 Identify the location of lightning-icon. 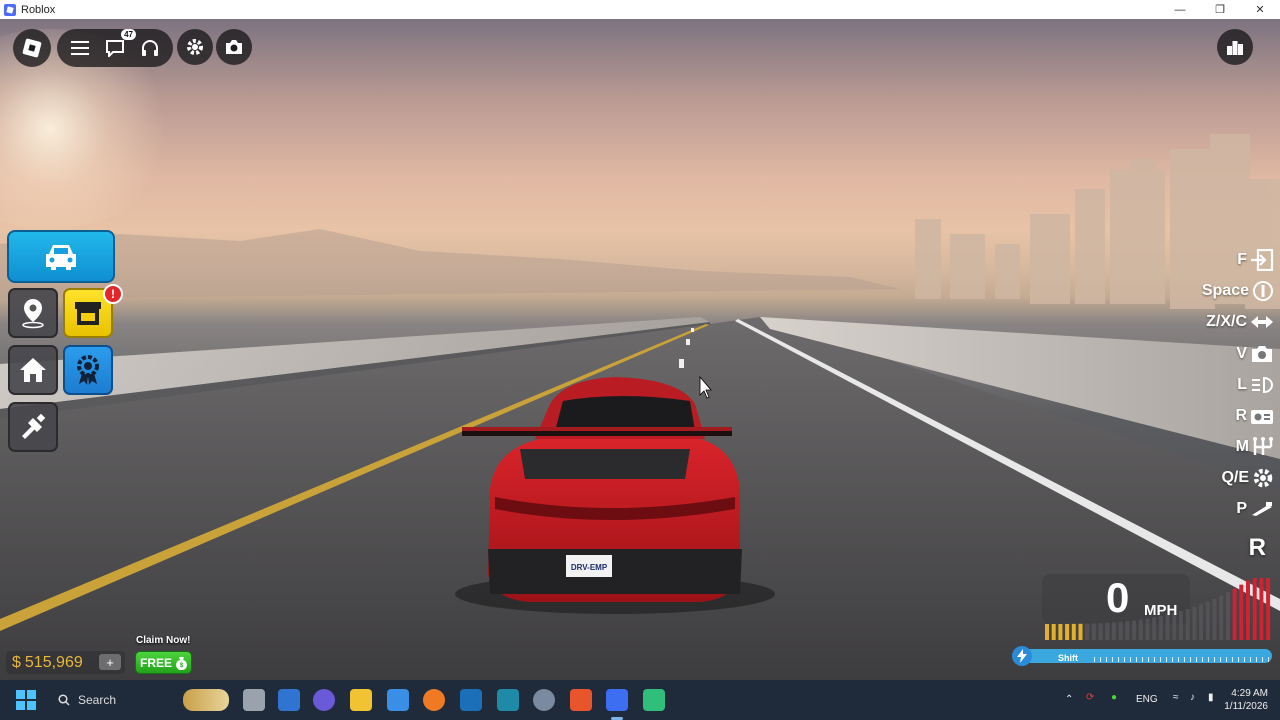
(1022, 656).